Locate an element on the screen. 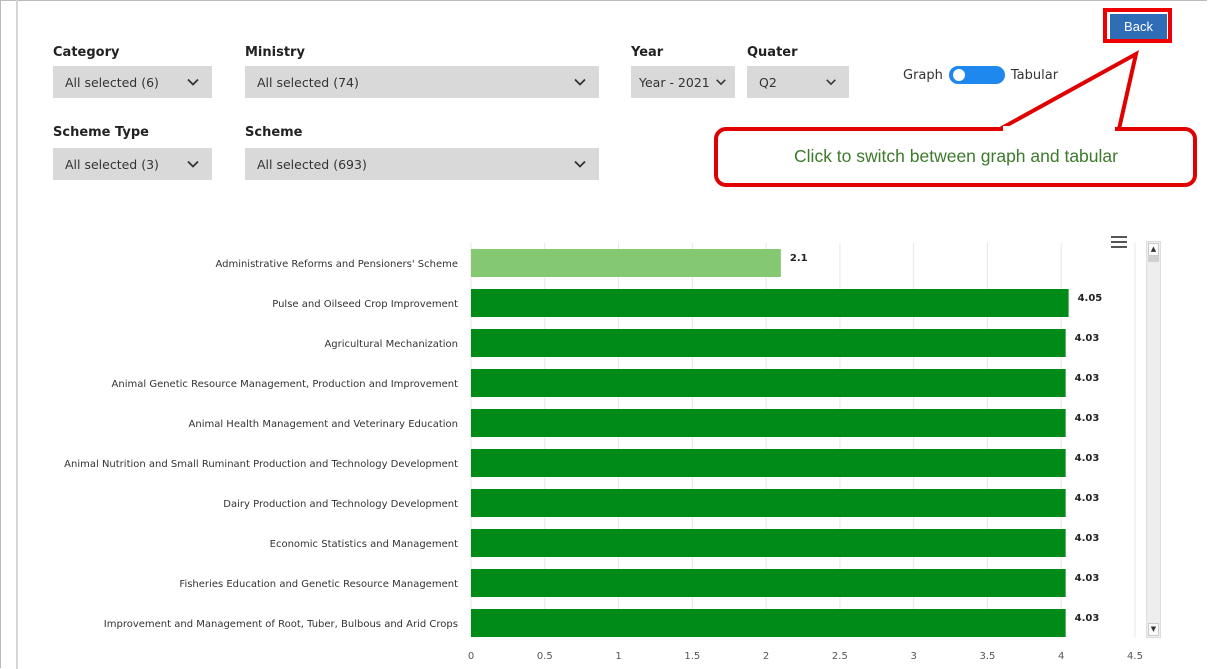 The height and width of the screenshot is (669, 1208). x-tick-label: 4 is located at coordinates (1061, 656).